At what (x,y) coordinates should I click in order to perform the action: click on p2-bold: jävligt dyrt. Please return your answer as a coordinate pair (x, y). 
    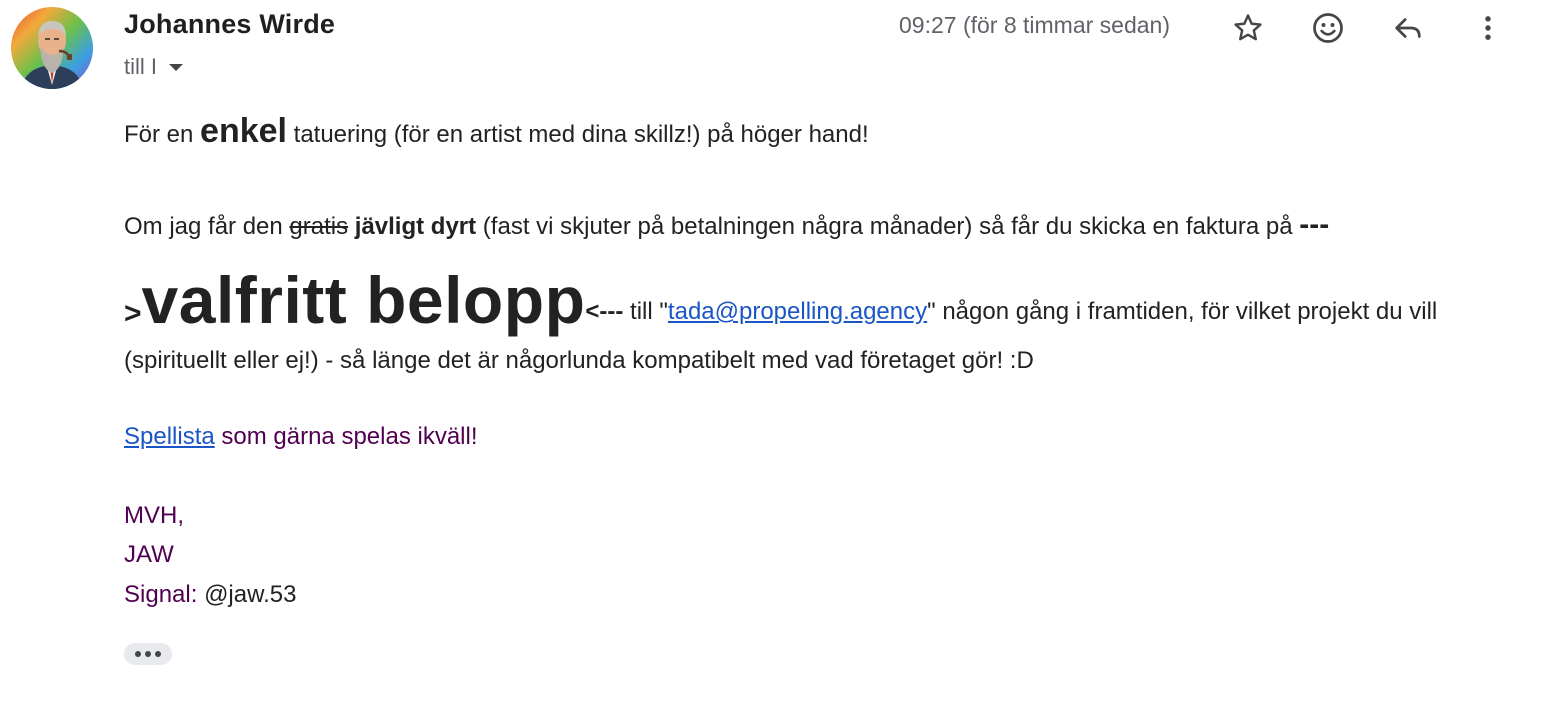
    Looking at the image, I should click on (412, 226).